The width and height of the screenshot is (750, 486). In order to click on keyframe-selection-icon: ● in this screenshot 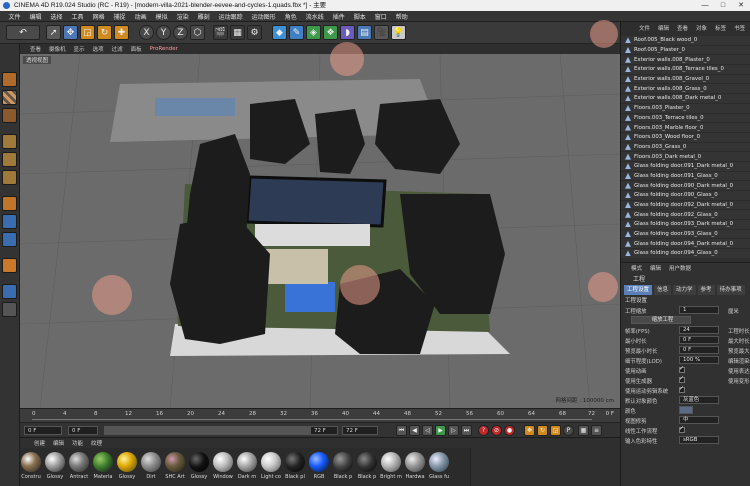, I will do `click(509, 430)`.